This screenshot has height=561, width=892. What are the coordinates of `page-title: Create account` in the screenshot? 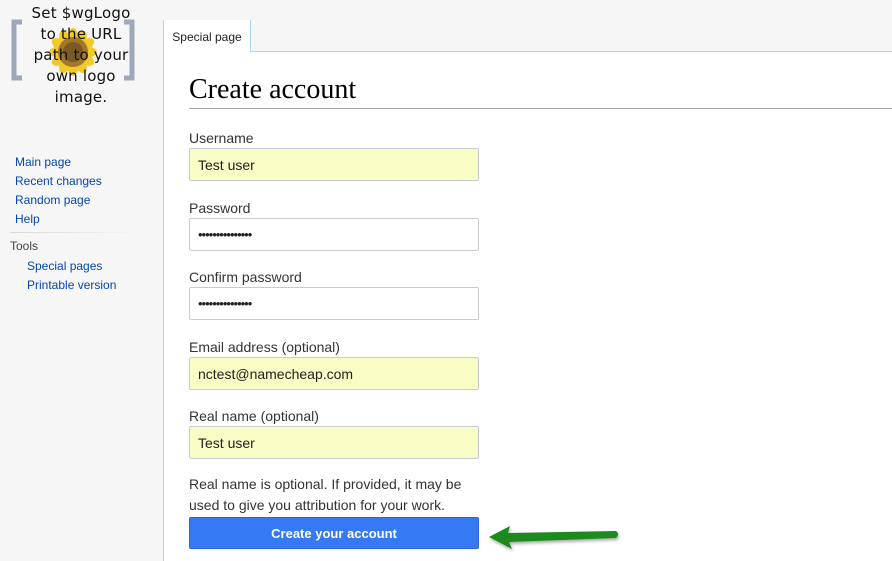 It's located at (273, 89).